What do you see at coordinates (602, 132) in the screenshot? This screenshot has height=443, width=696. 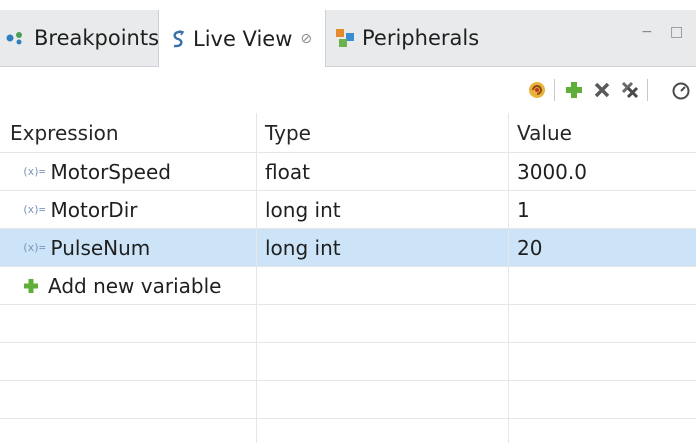 I see `column-header-value: Value` at bounding box center [602, 132].